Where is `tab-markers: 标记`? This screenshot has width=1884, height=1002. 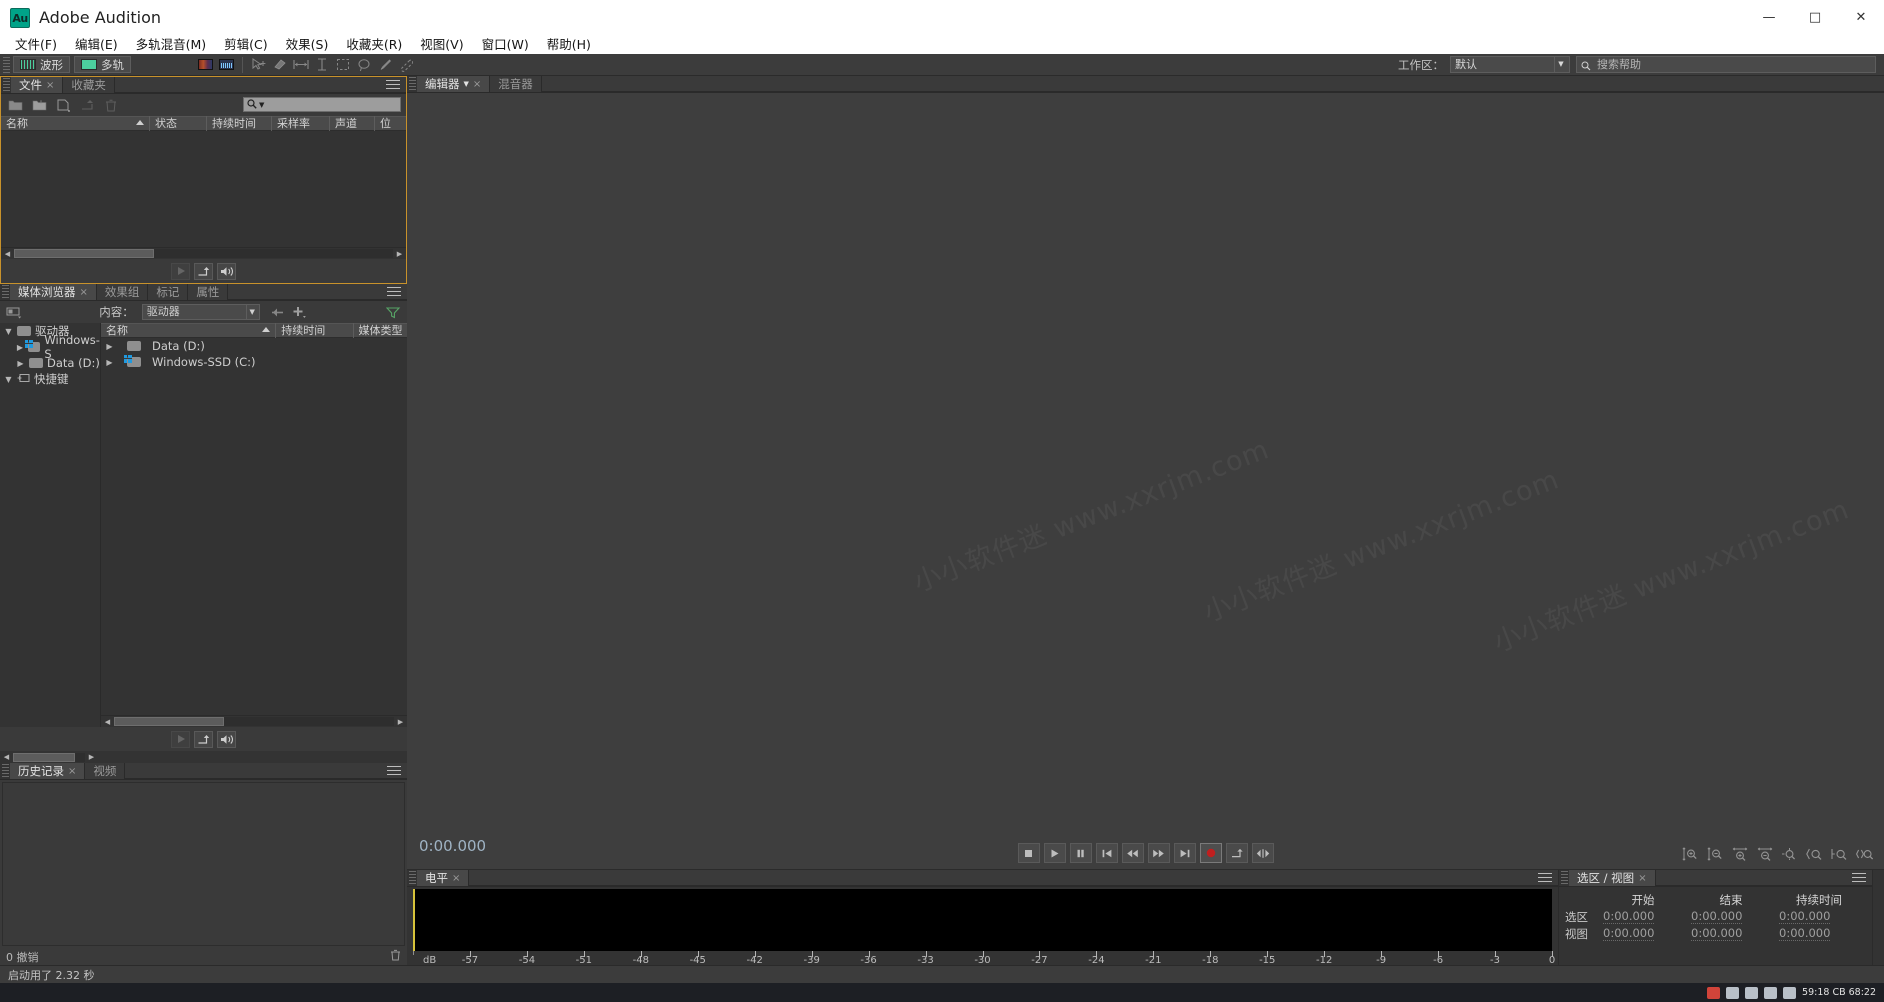 tab-markers: 标记 is located at coordinates (168, 292).